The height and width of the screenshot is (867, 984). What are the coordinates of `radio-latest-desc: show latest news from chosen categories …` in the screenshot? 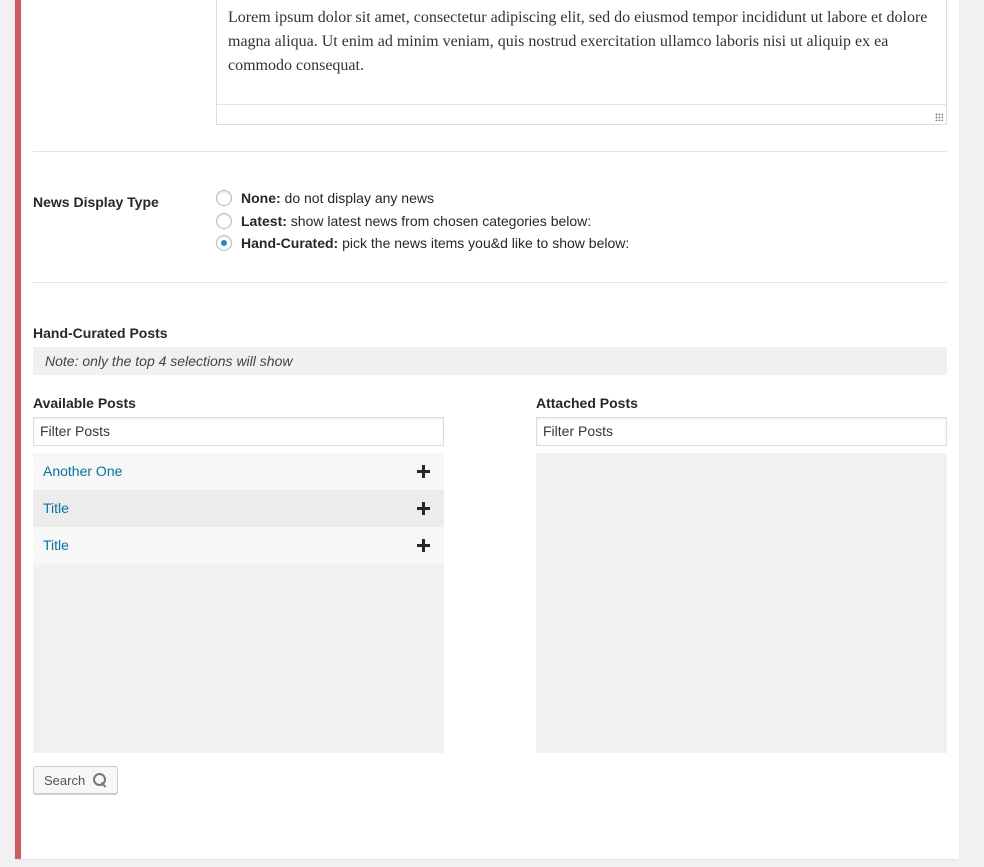 It's located at (439, 221).